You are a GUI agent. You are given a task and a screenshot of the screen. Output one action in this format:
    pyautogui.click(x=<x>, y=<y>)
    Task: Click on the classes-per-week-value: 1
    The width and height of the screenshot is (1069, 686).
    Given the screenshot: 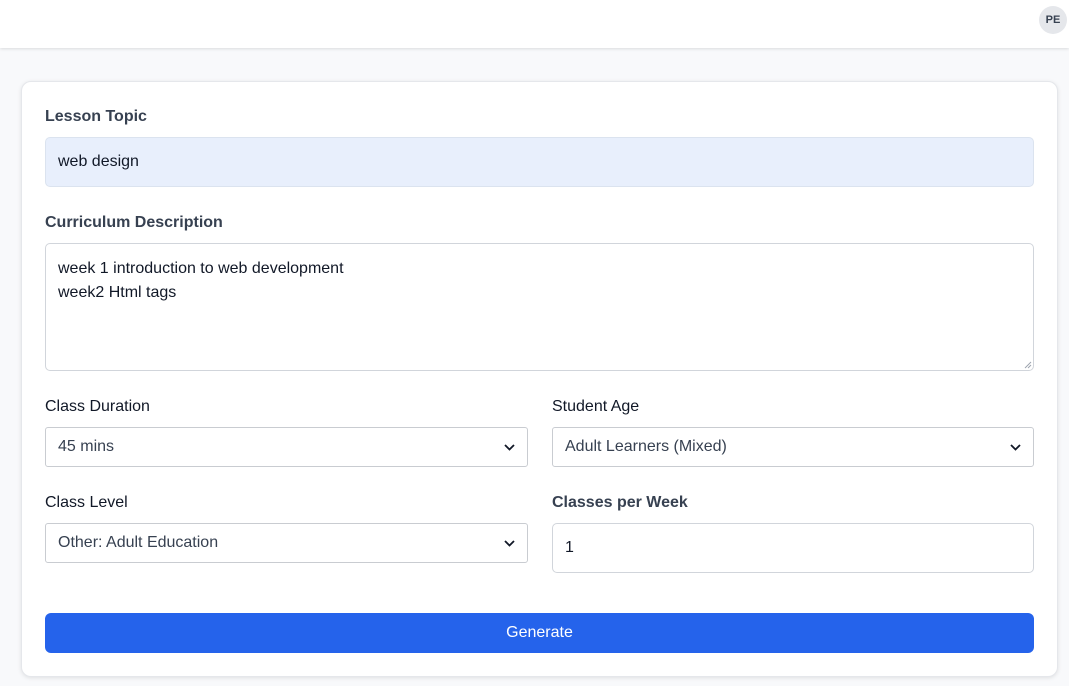 What is the action you would take?
    pyautogui.click(x=569, y=547)
    